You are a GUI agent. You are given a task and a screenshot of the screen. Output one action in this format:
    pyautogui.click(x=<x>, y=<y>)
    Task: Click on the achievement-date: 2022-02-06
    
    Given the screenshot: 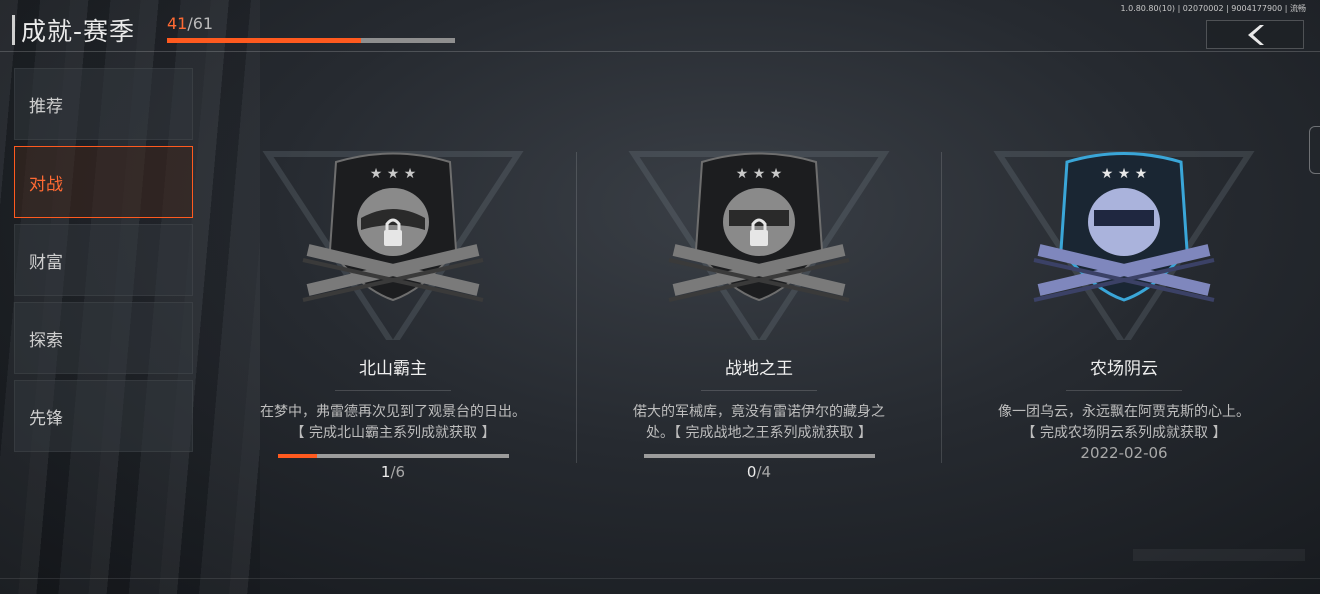 What is the action you would take?
    pyautogui.click(x=1124, y=453)
    